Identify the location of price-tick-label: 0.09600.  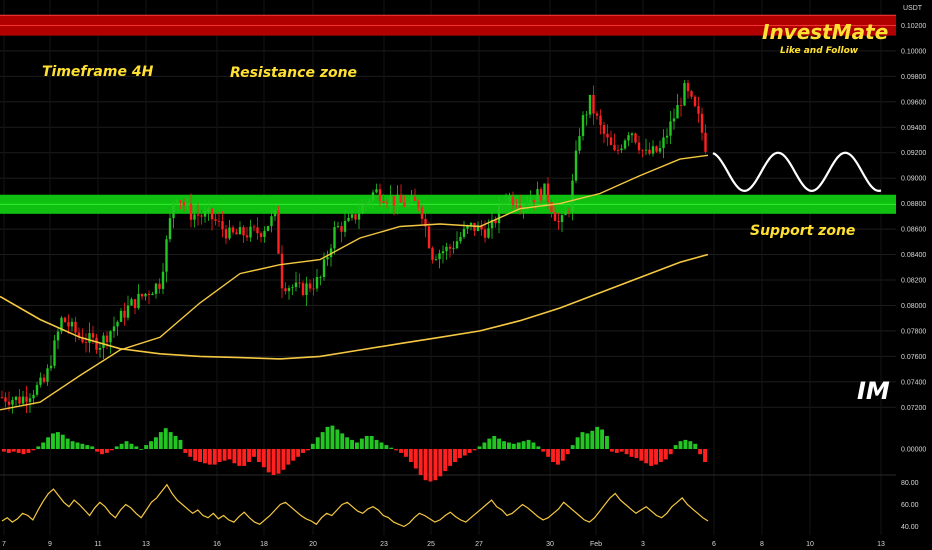
(913, 102).